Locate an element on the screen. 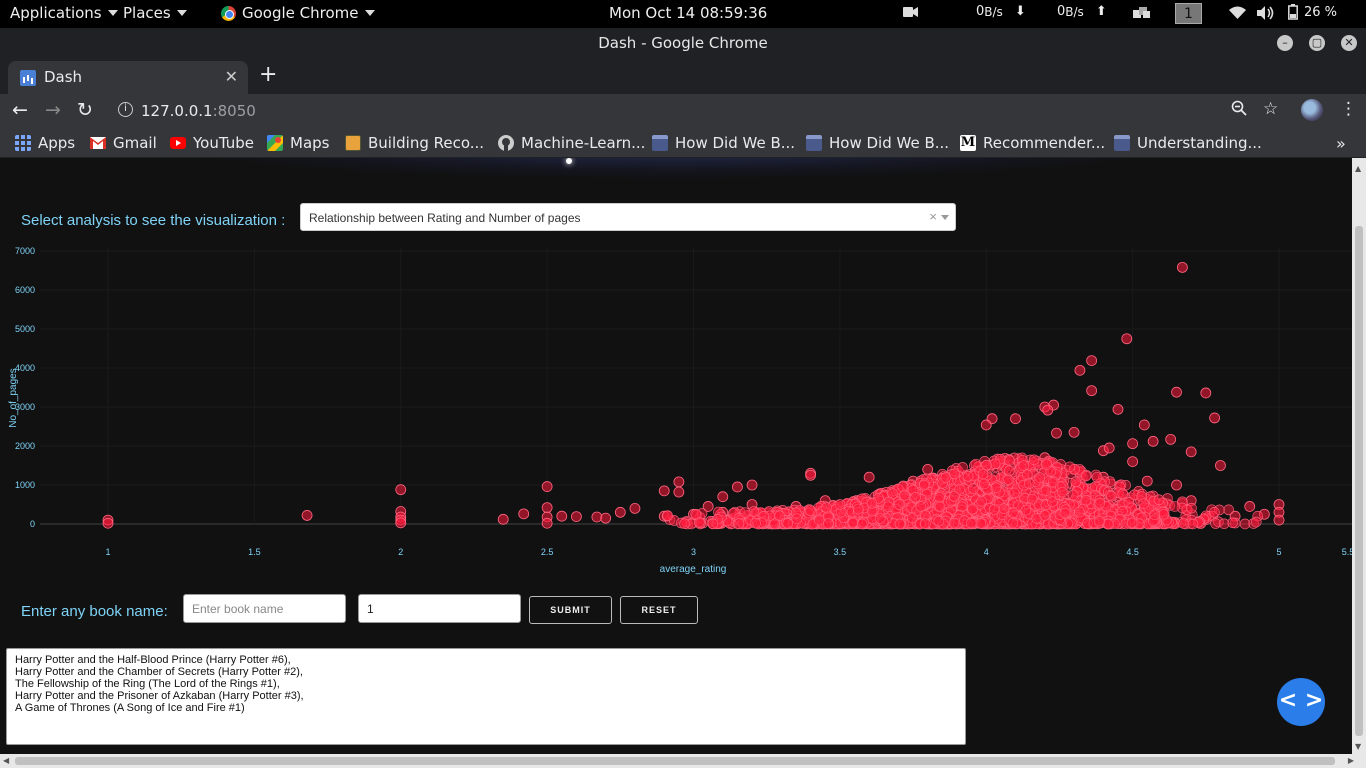 The width and height of the screenshot is (1366, 768). clock-text: Mon Oct 14 08:59:36 is located at coordinates (688, 13).